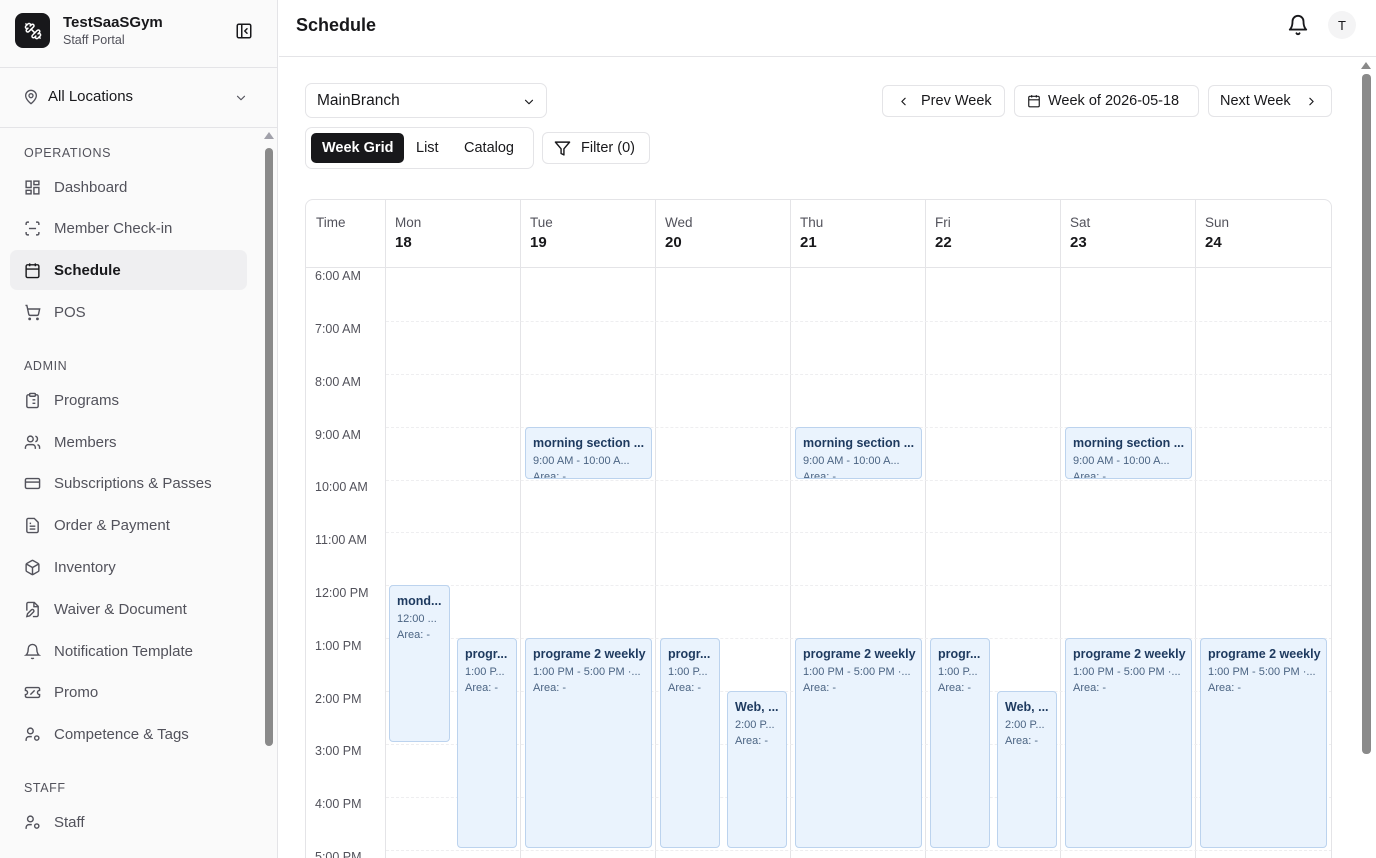  Describe the element at coordinates (128, 651) in the screenshot. I see `sidebar-item-notification-template: Notification Template` at that location.